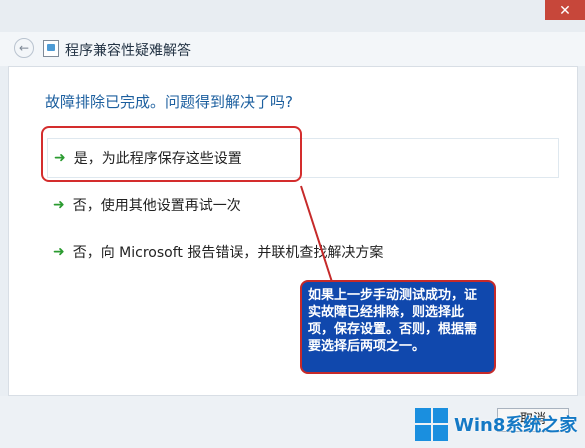  What do you see at coordinates (431, 424) in the screenshot?
I see `windows-logo-icon` at bounding box center [431, 424].